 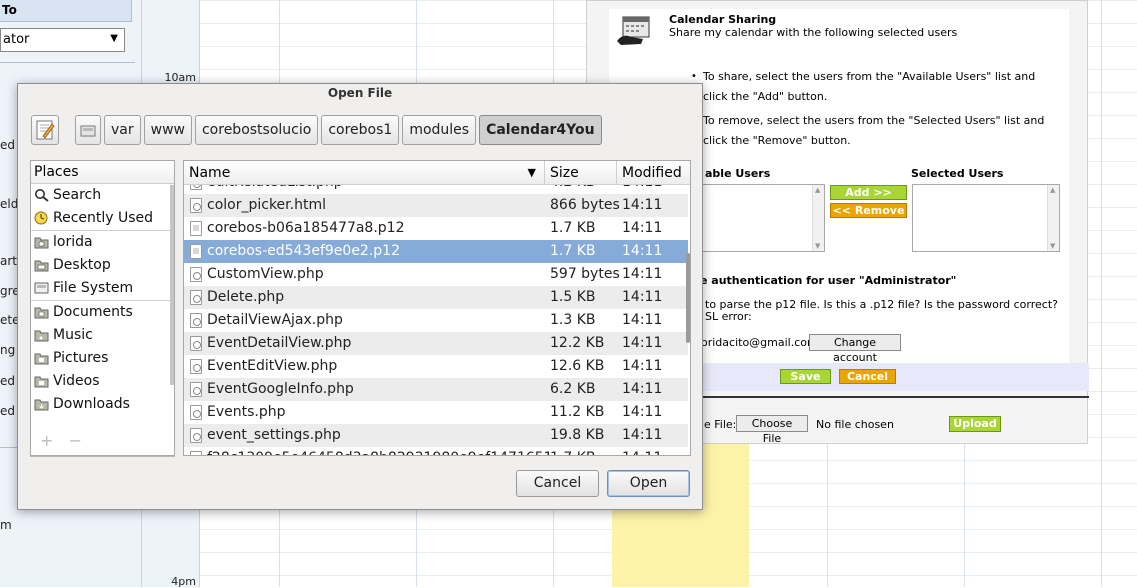 What do you see at coordinates (436, 297) in the screenshot?
I see `file-row: Delete.php 1.5 KB 14:11` at bounding box center [436, 297].